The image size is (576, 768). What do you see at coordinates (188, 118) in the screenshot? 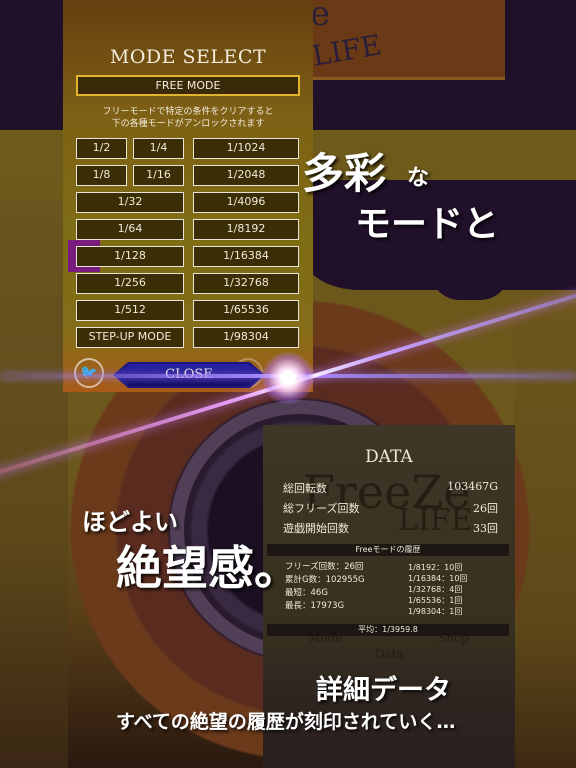
I see `mode-description: フリーモードで特定の条件をクリアすると 下の各種モードがアンロックされます` at bounding box center [188, 118].